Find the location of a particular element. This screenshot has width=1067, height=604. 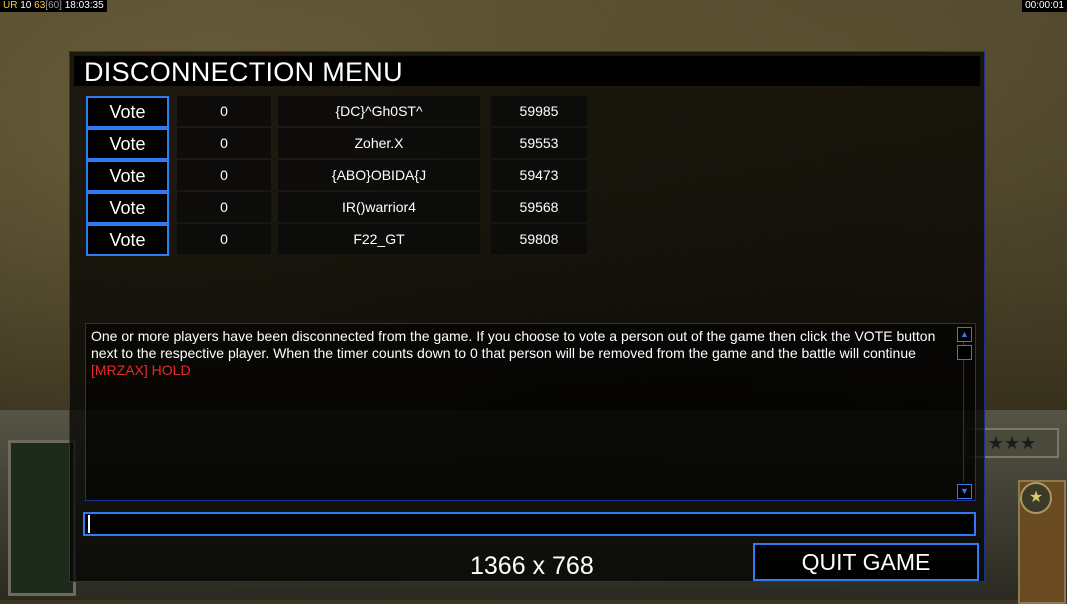

top-left-status: UR 10 63[60] 18:03:35 is located at coordinates (53, 6).